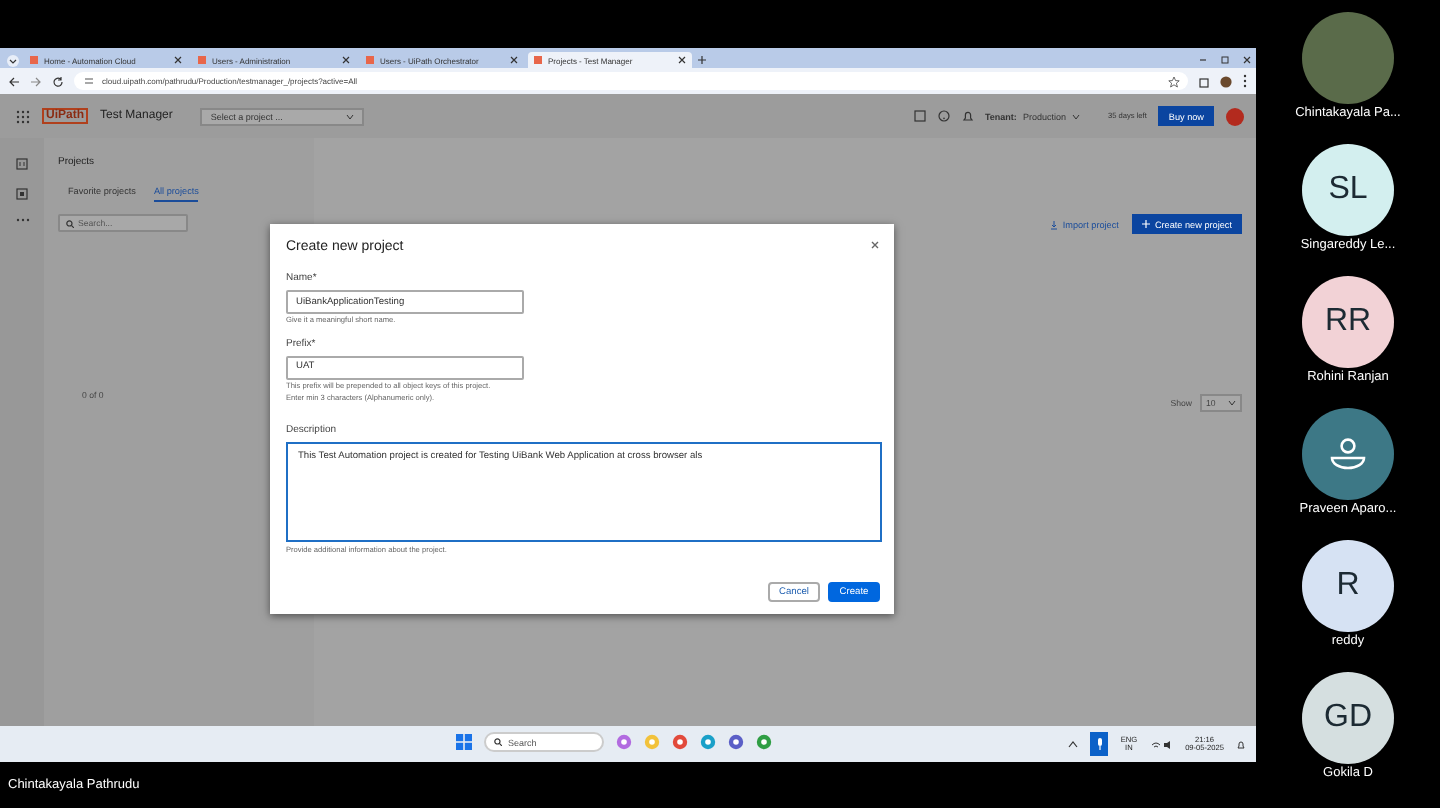 This screenshot has width=1440, height=808. What do you see at coordinates (1348, 58) in the screenshot?
I see `profile-photo-placeholder` at bounding box center [1348, 58].